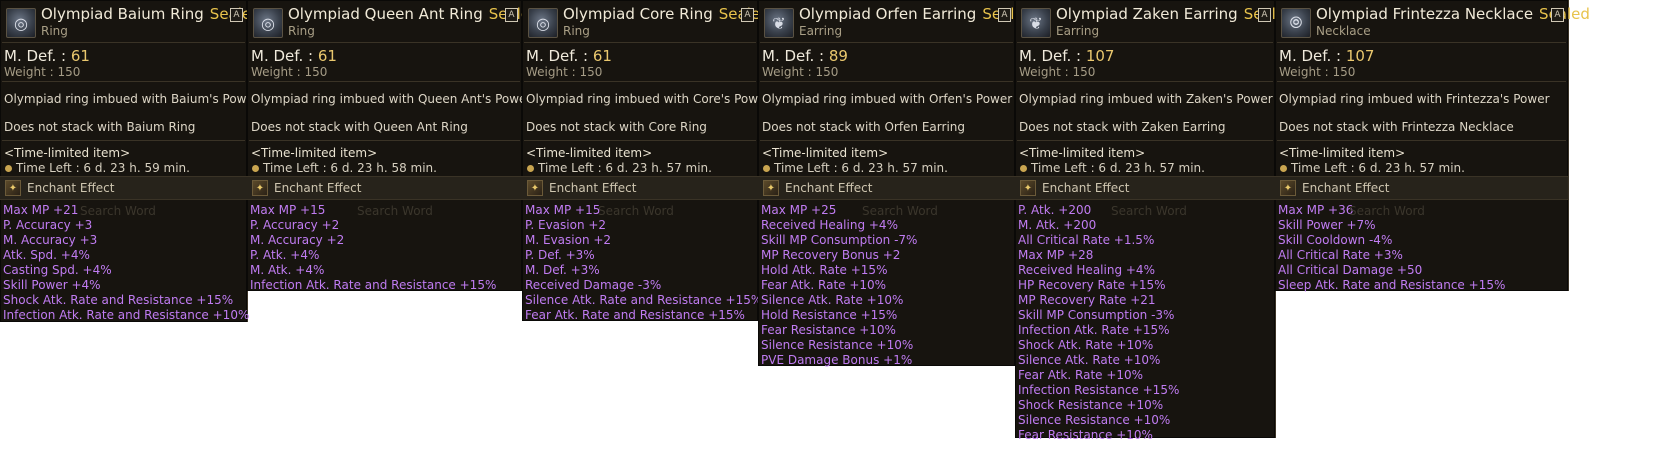  I want to click on stat-line: Received Healing +4%, so click(829, 225).